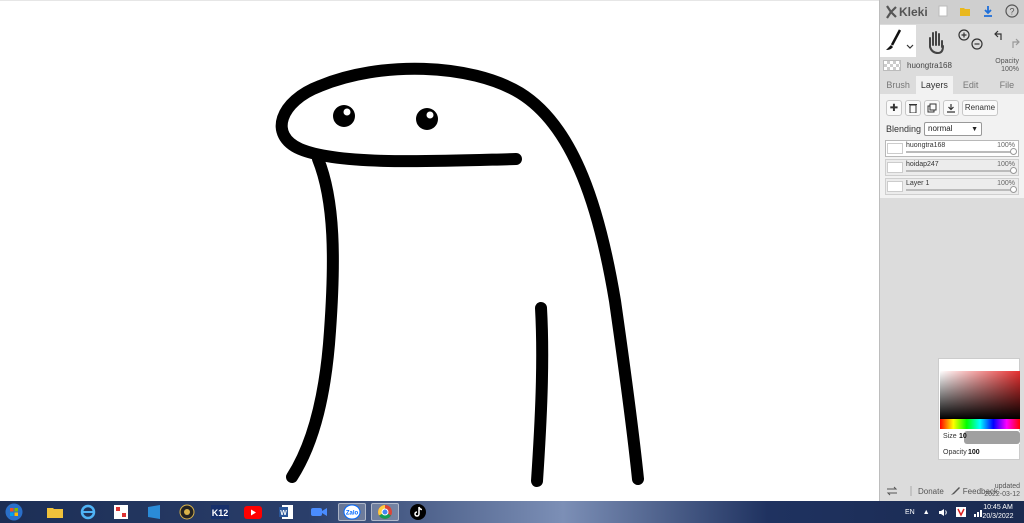 The height and width of the screenshot is (523, 1024). I want to click on zoom-icon, so click(319, 512).